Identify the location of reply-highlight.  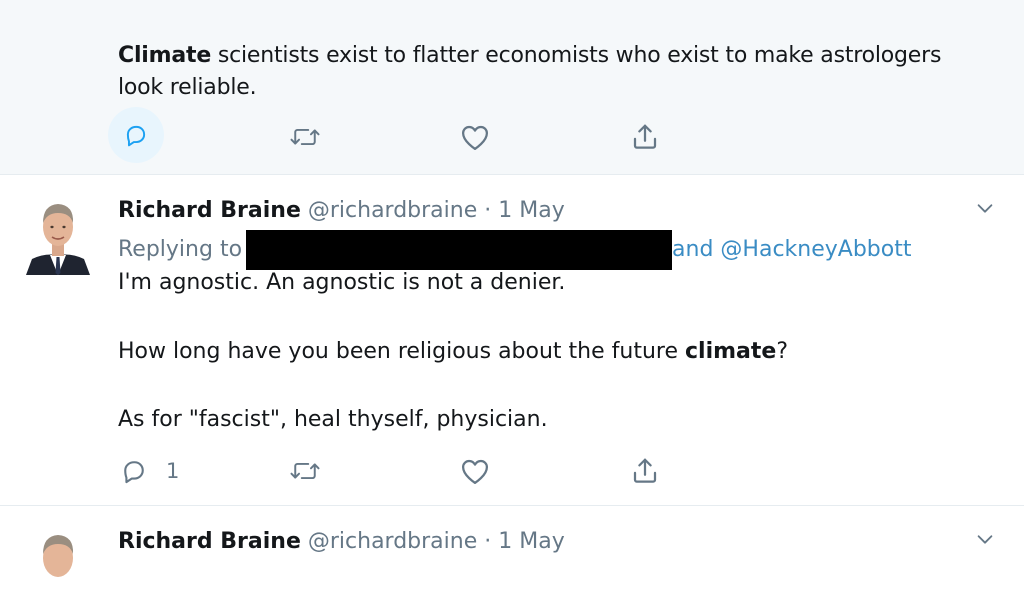
(136, 135).